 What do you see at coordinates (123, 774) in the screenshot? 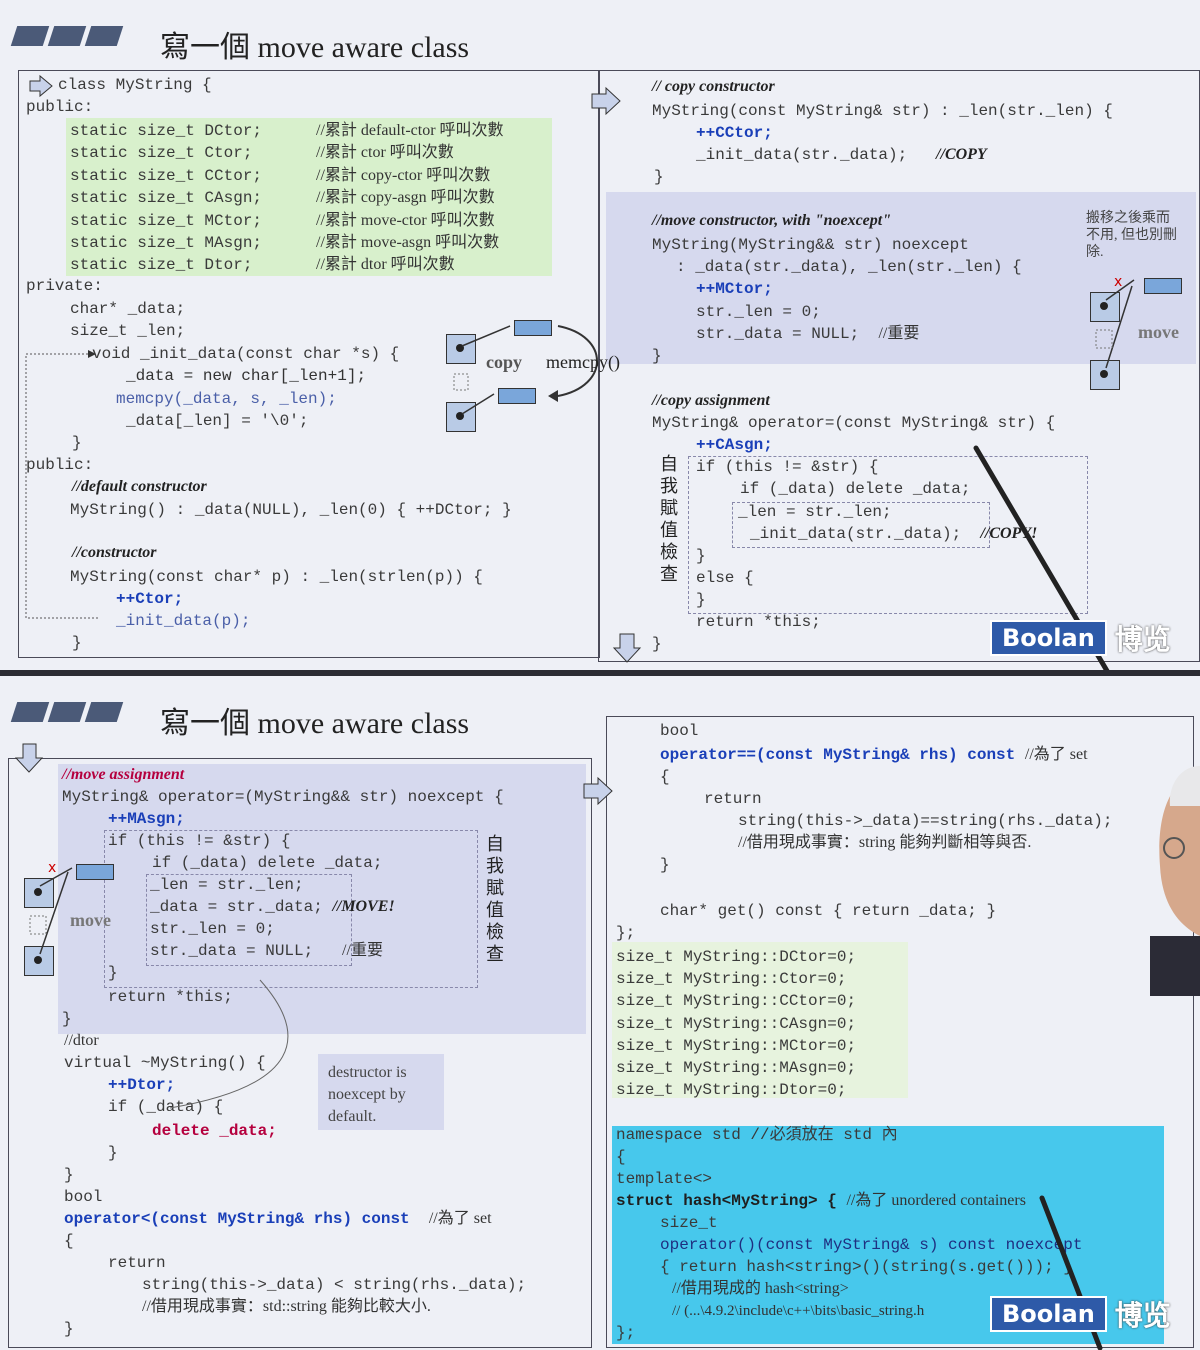
I see `move-asgn-comment: //move assignment` at bounding box center [123, 774].